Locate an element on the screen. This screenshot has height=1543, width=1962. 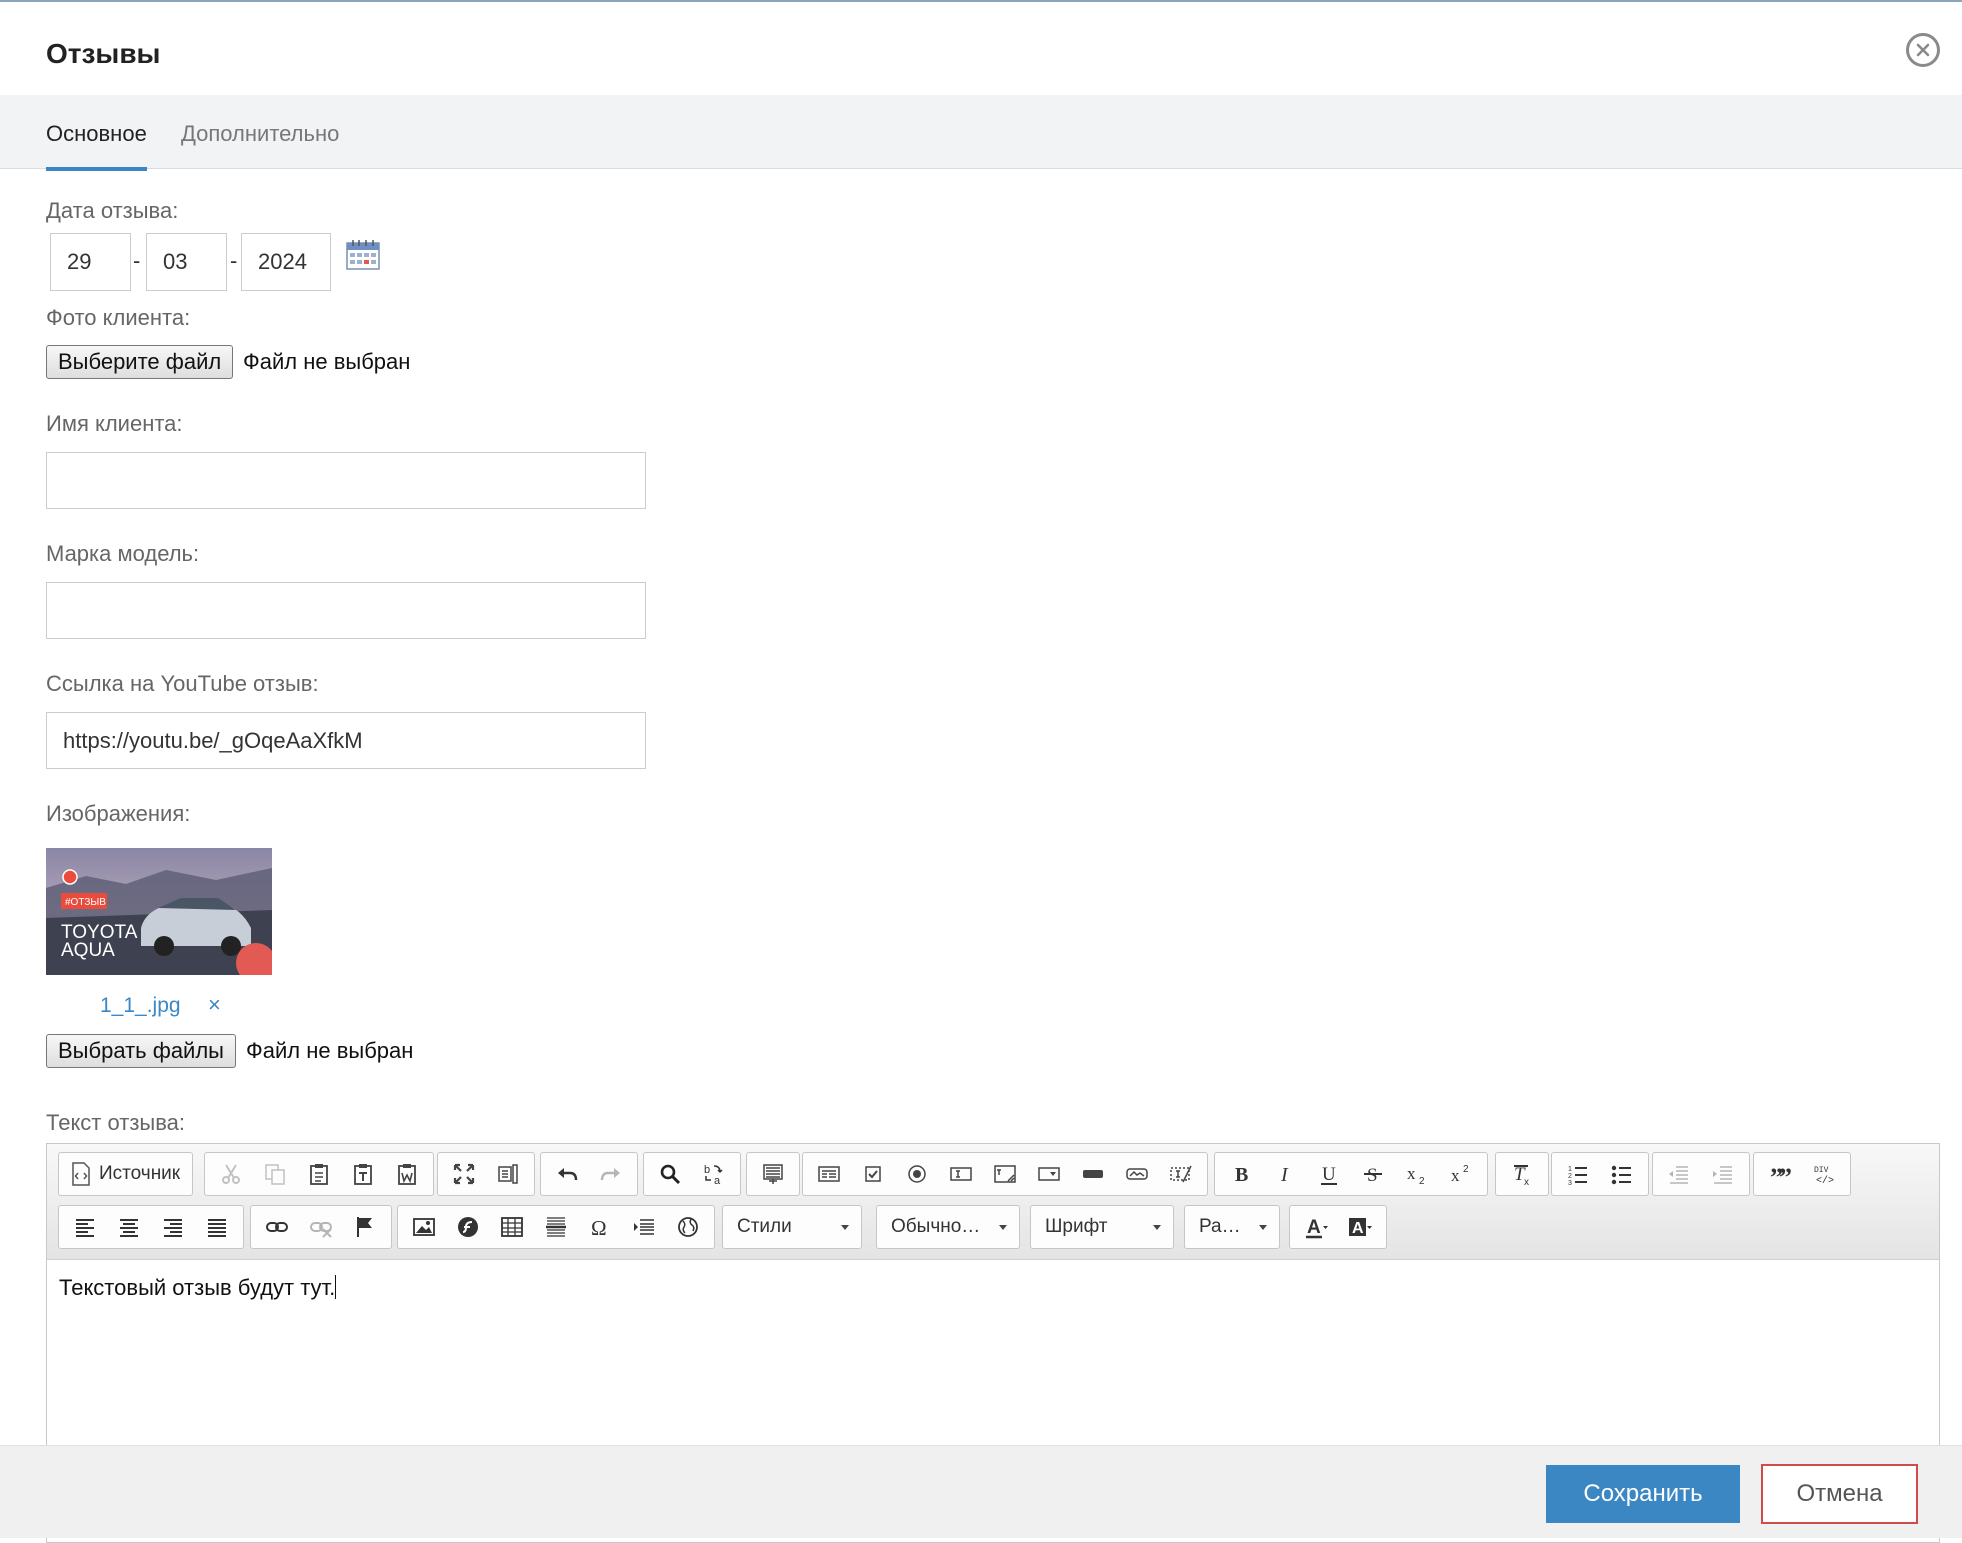
images-label: Изображения: is located at coordinates (118, 813).